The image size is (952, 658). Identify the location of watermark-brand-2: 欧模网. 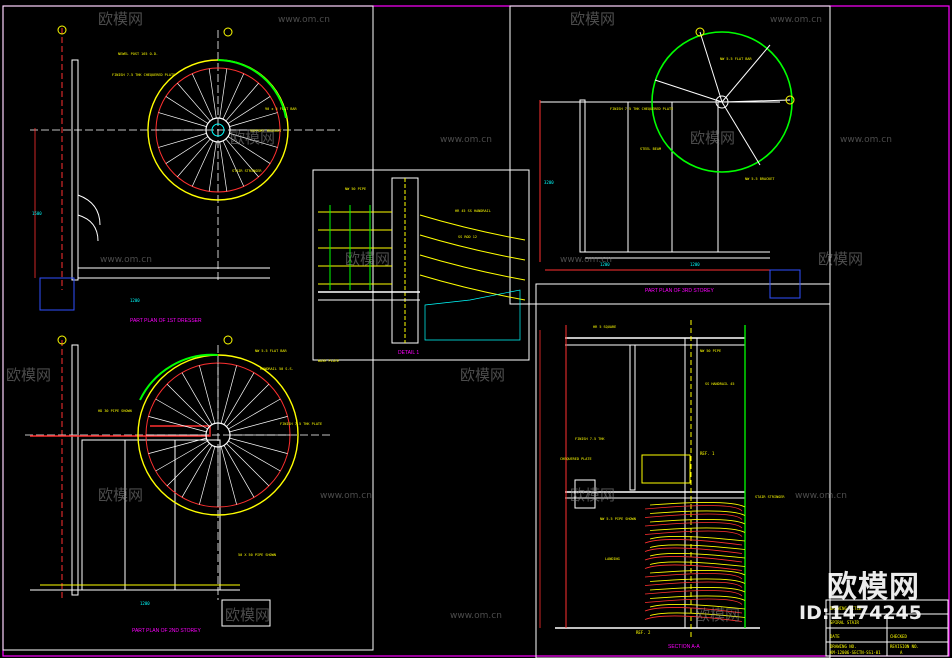
(592, 19).